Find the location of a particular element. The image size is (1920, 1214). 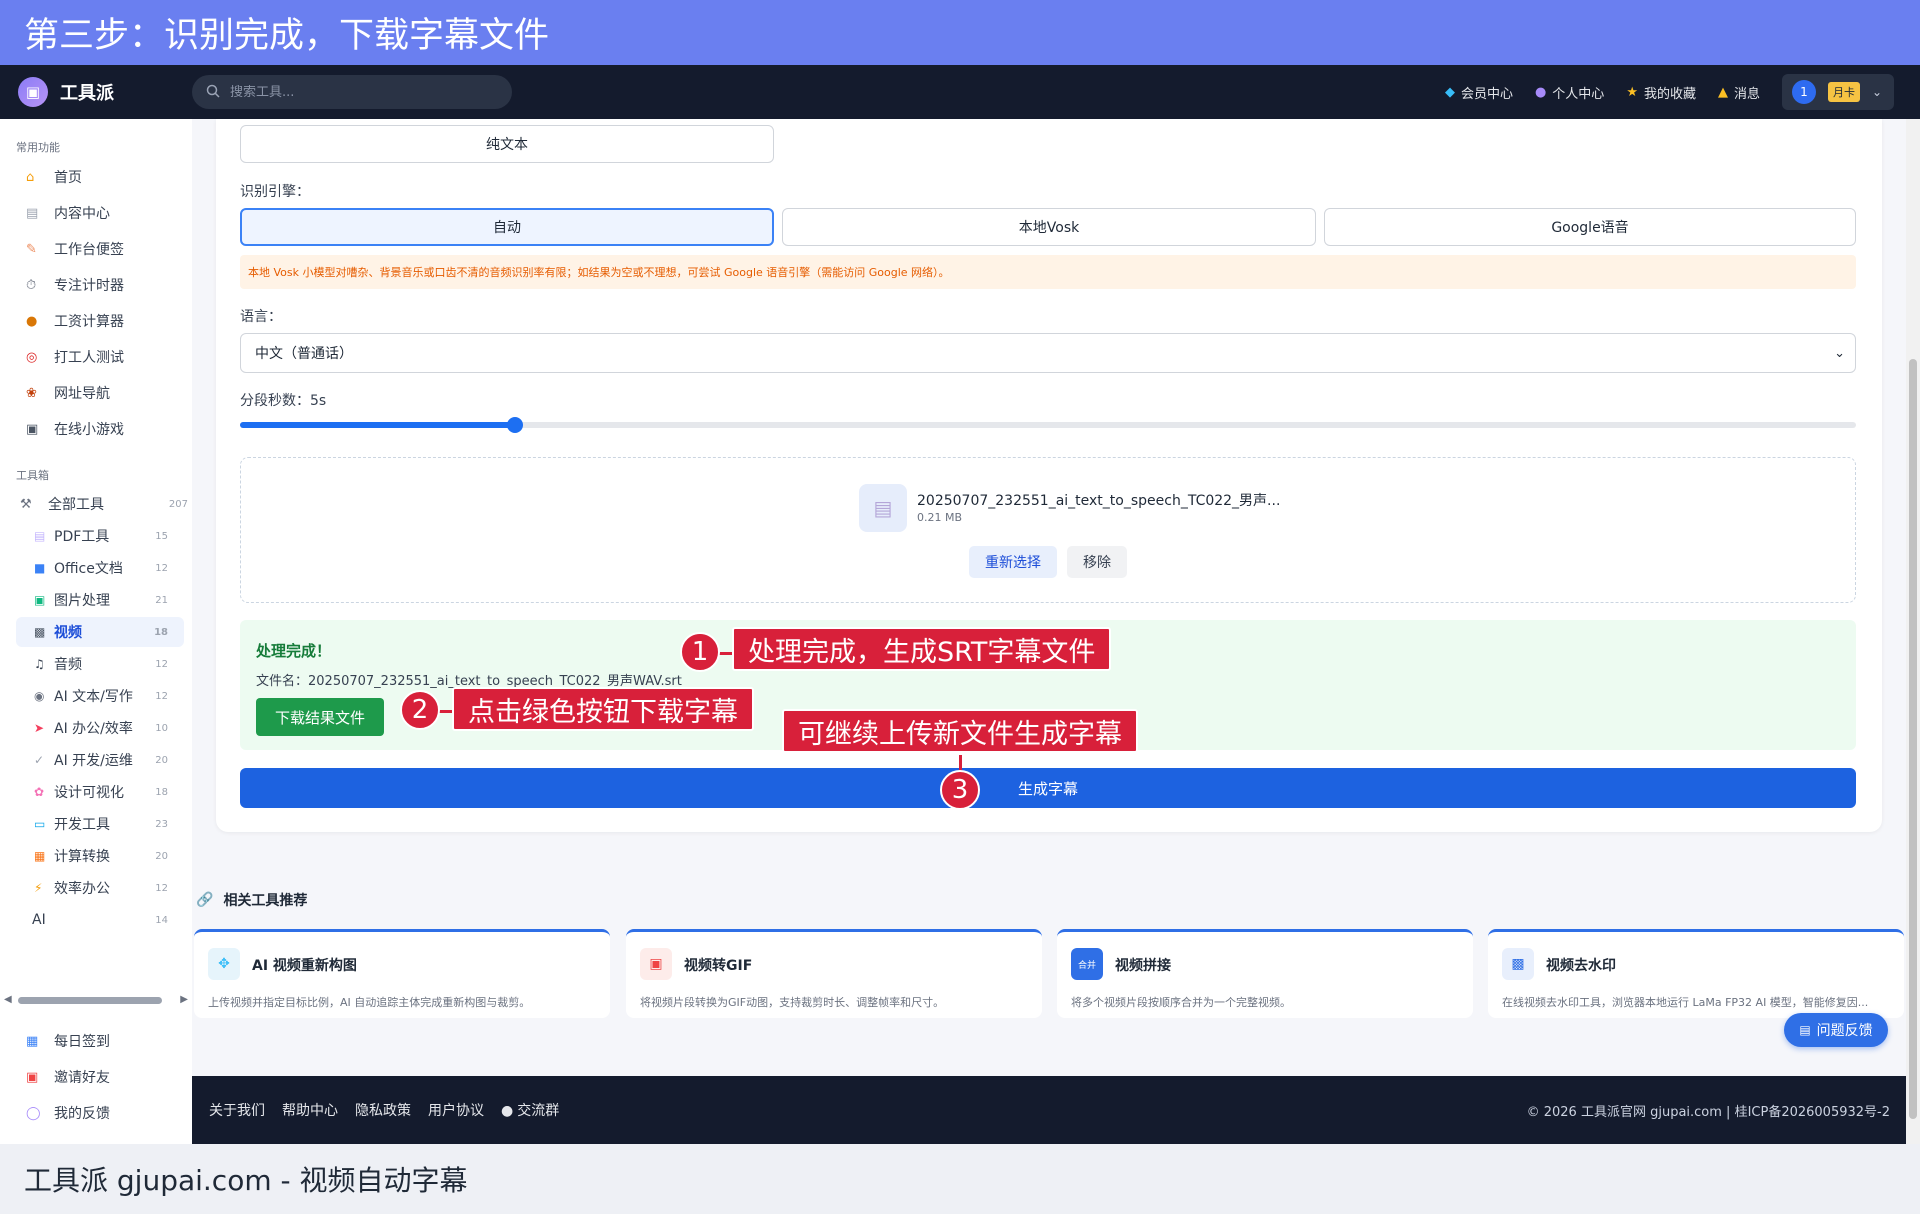

scrollbar-thumb is located at coordinates (90, 1000).